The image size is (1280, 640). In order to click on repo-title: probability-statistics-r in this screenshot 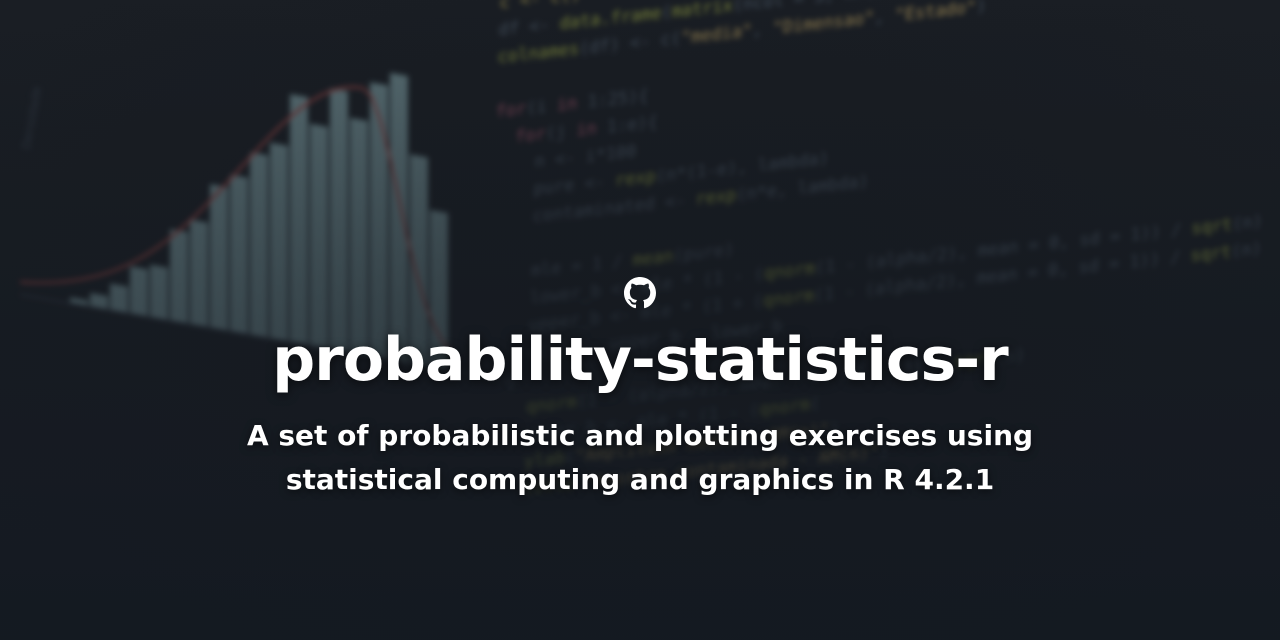, I will do `click(640, 360)`.